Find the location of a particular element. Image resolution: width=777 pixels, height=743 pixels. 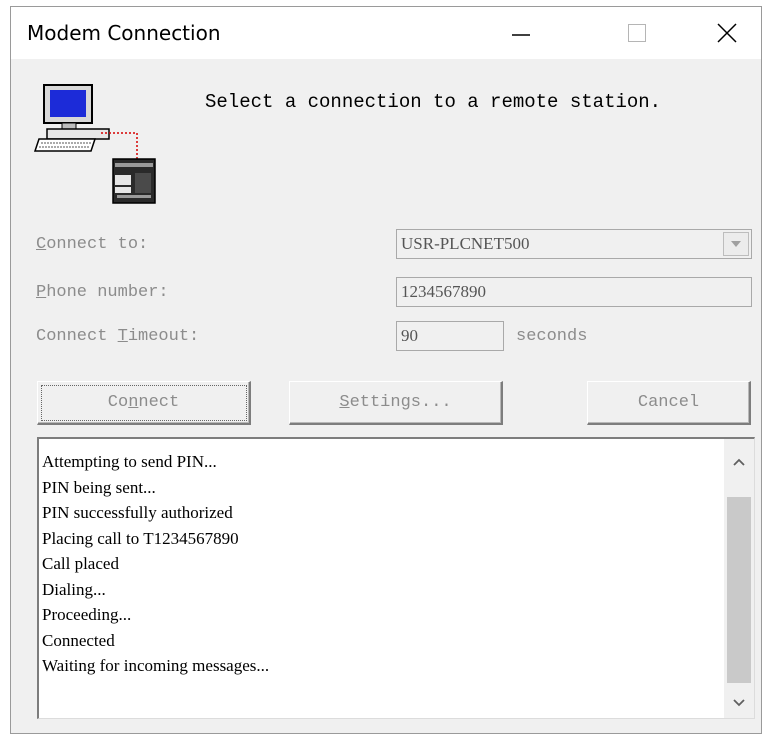

connect-to-label-access-key: C is located at coordinates (41, 244).